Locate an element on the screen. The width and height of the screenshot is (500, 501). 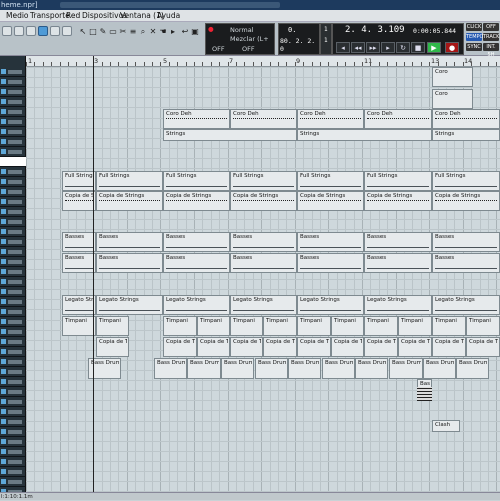
part-legato-short: Legato Strin is located at coordinates (79, 305).